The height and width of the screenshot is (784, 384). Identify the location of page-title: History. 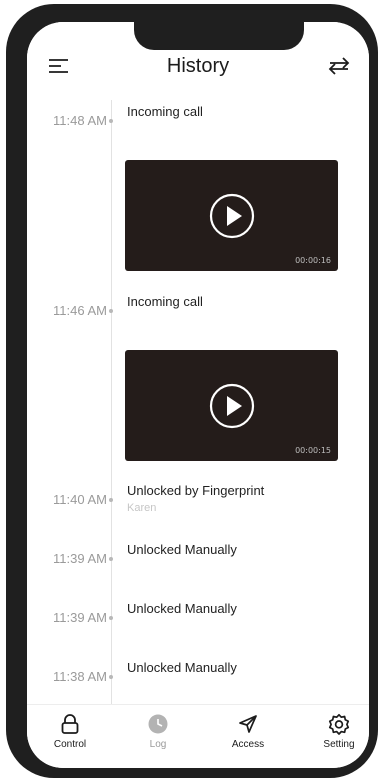
(198, 66).